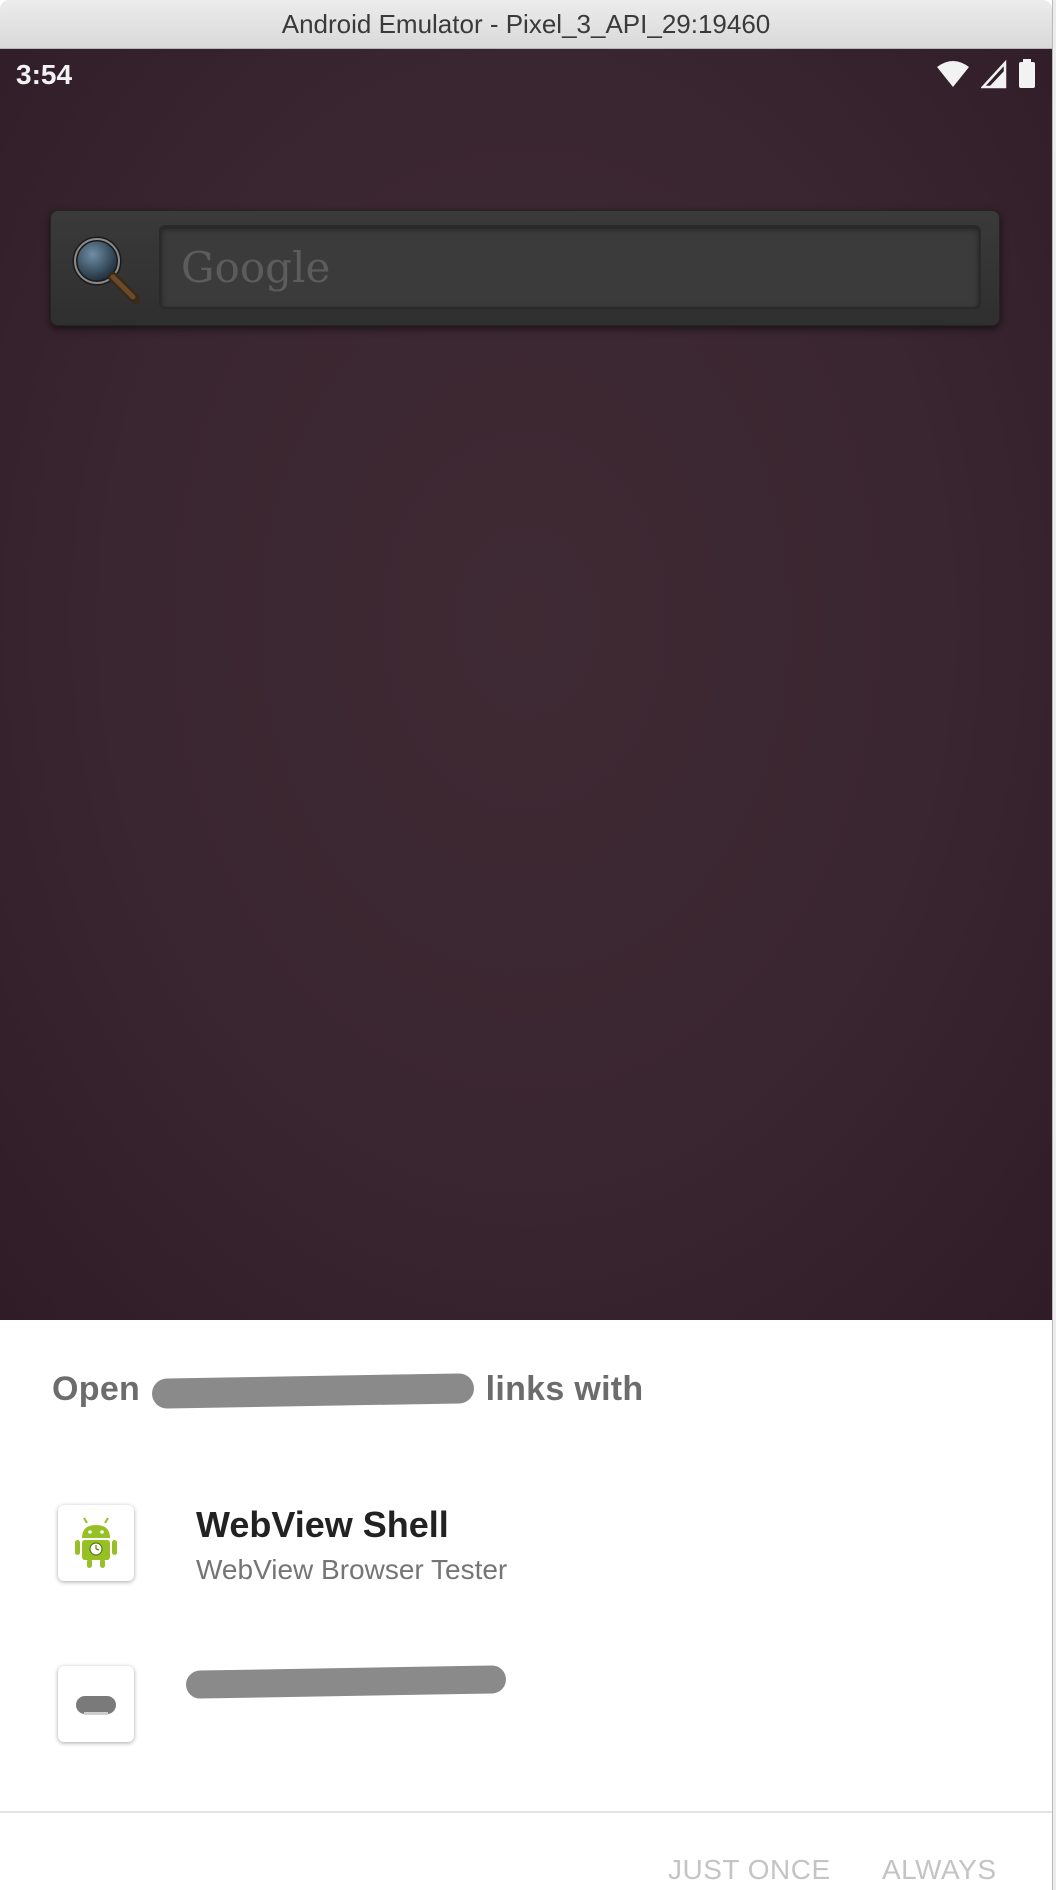 This screenshot has width=1056, height=1890. What do you see at coordinates (346, 1682) in the screenshot?
I see `redacted-app-label` at bounding box center [346, 1682].